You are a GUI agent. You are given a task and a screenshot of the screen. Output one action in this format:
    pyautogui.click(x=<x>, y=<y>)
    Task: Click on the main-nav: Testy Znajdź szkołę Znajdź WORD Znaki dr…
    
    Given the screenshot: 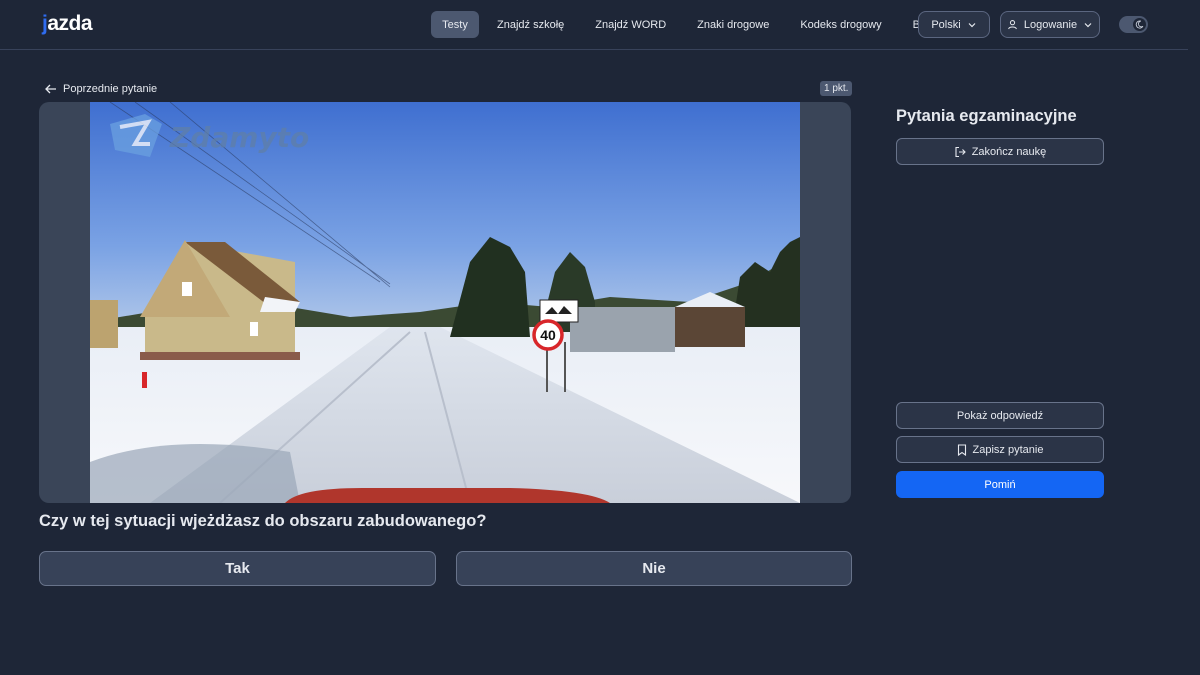 What is the action you would take?
    pyautogui.click(x=692, y=24)
    